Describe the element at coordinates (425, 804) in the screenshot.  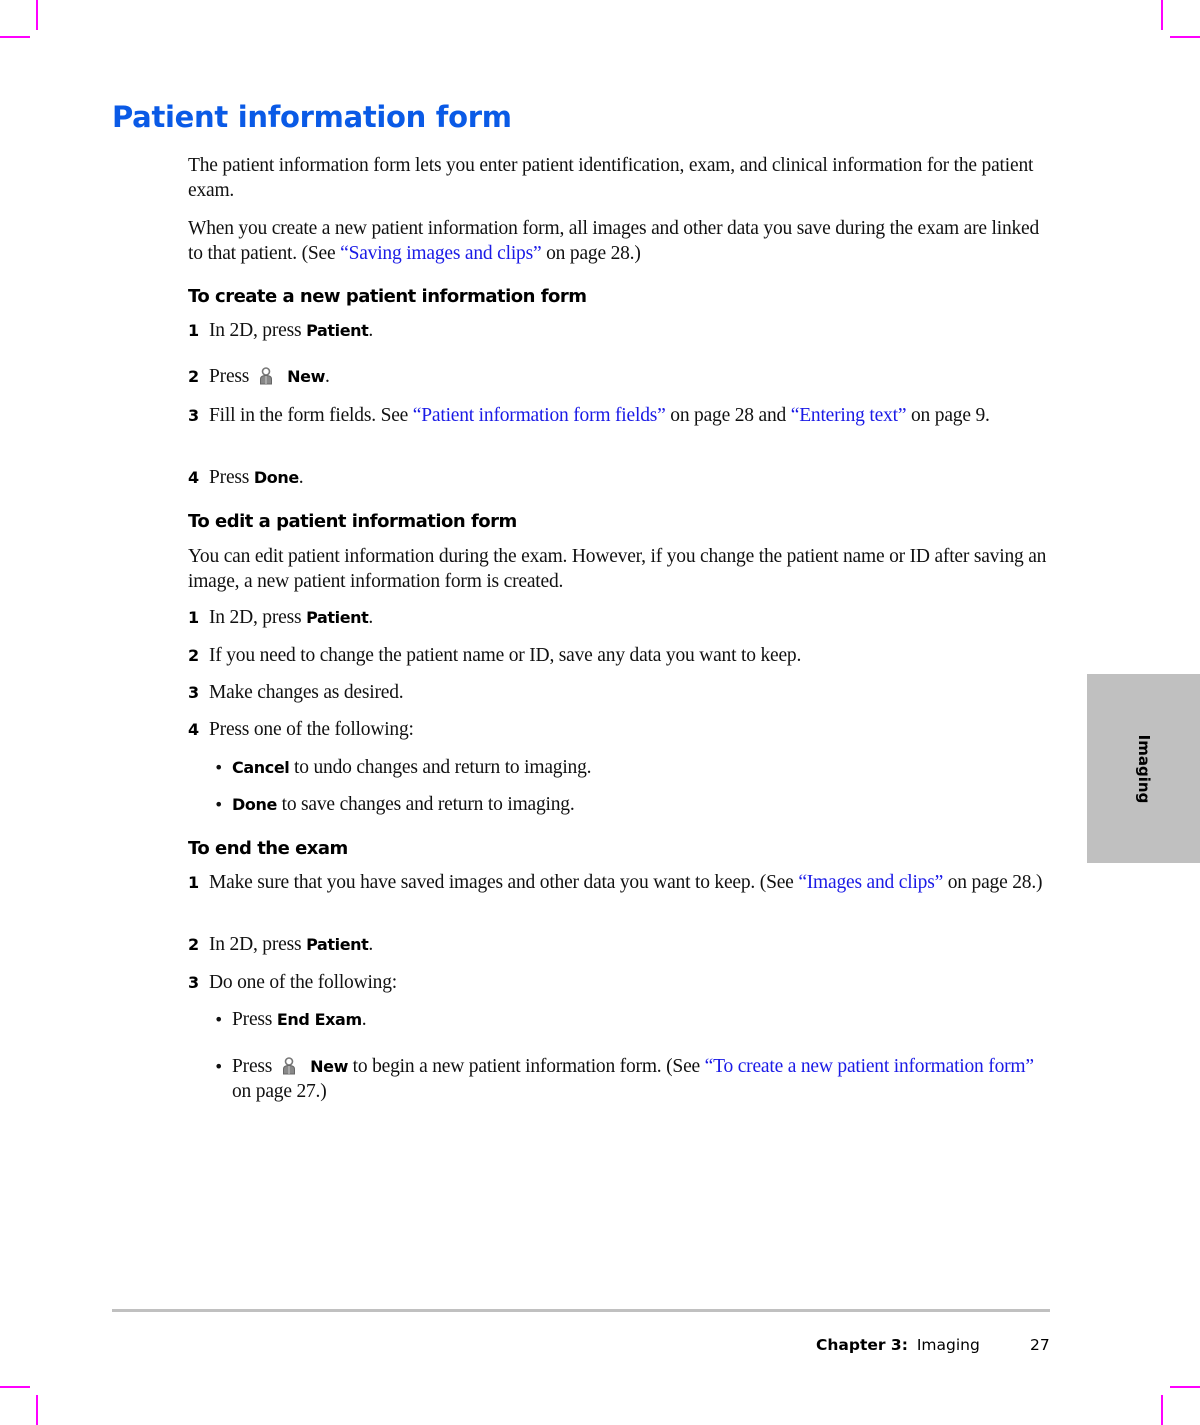
I see `bullet-text: to save changes and return to imaging.` at that location.